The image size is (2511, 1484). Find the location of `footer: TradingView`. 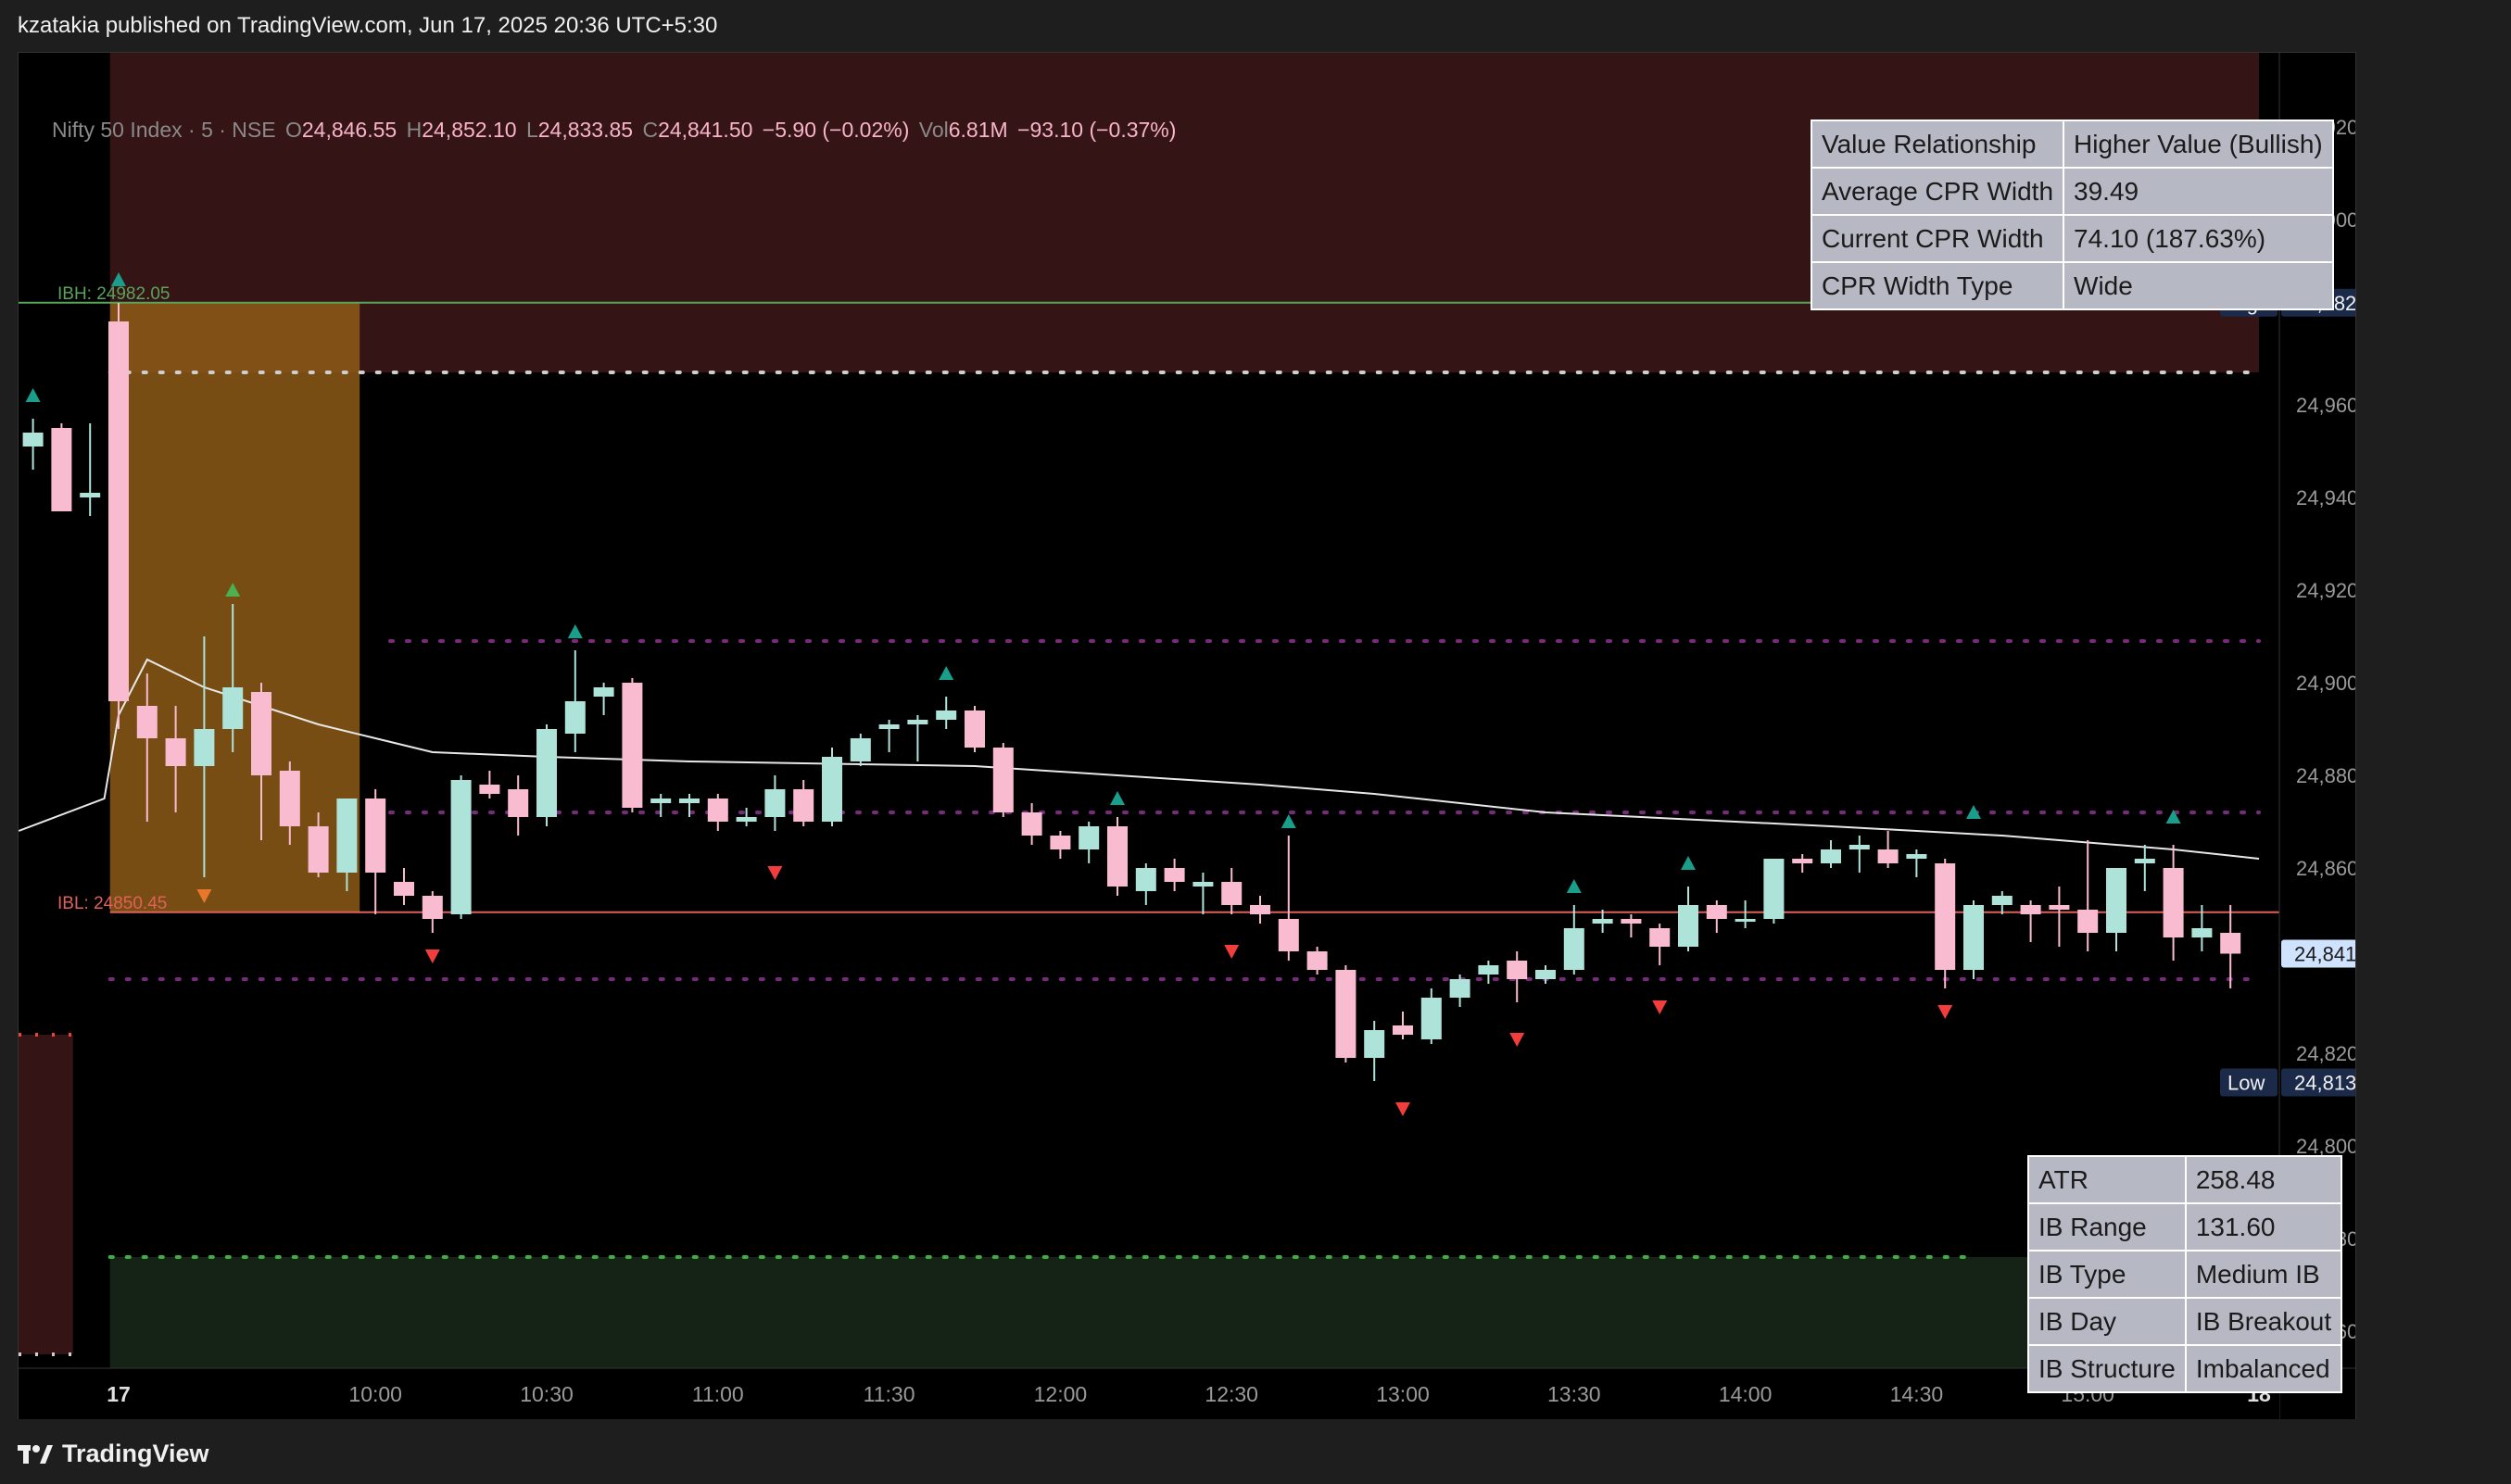

footer: TradingView is located at coordinates (1256, 1451).